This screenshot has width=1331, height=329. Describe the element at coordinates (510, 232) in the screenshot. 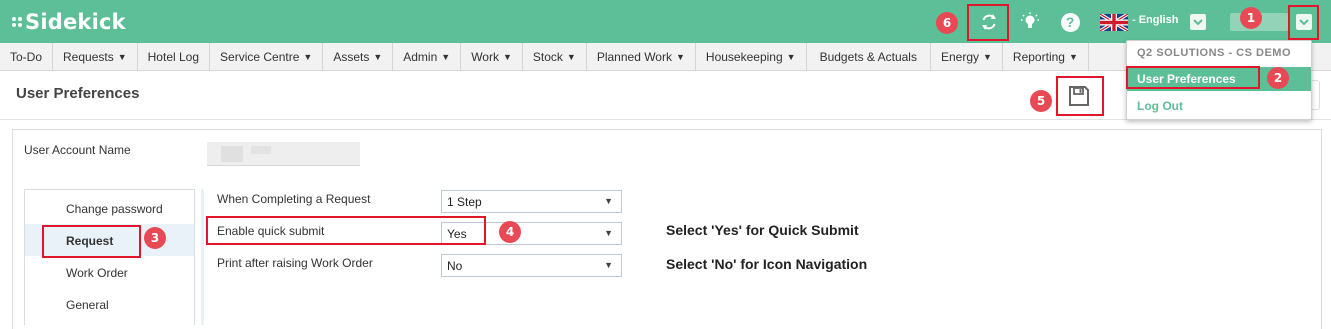

I see `badge-4: 4` at that location.